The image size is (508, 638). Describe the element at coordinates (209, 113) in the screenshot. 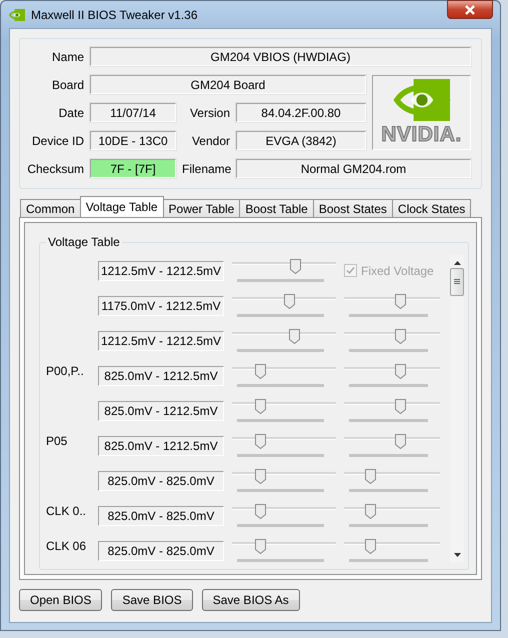

I see `field-label: Version` at that location.